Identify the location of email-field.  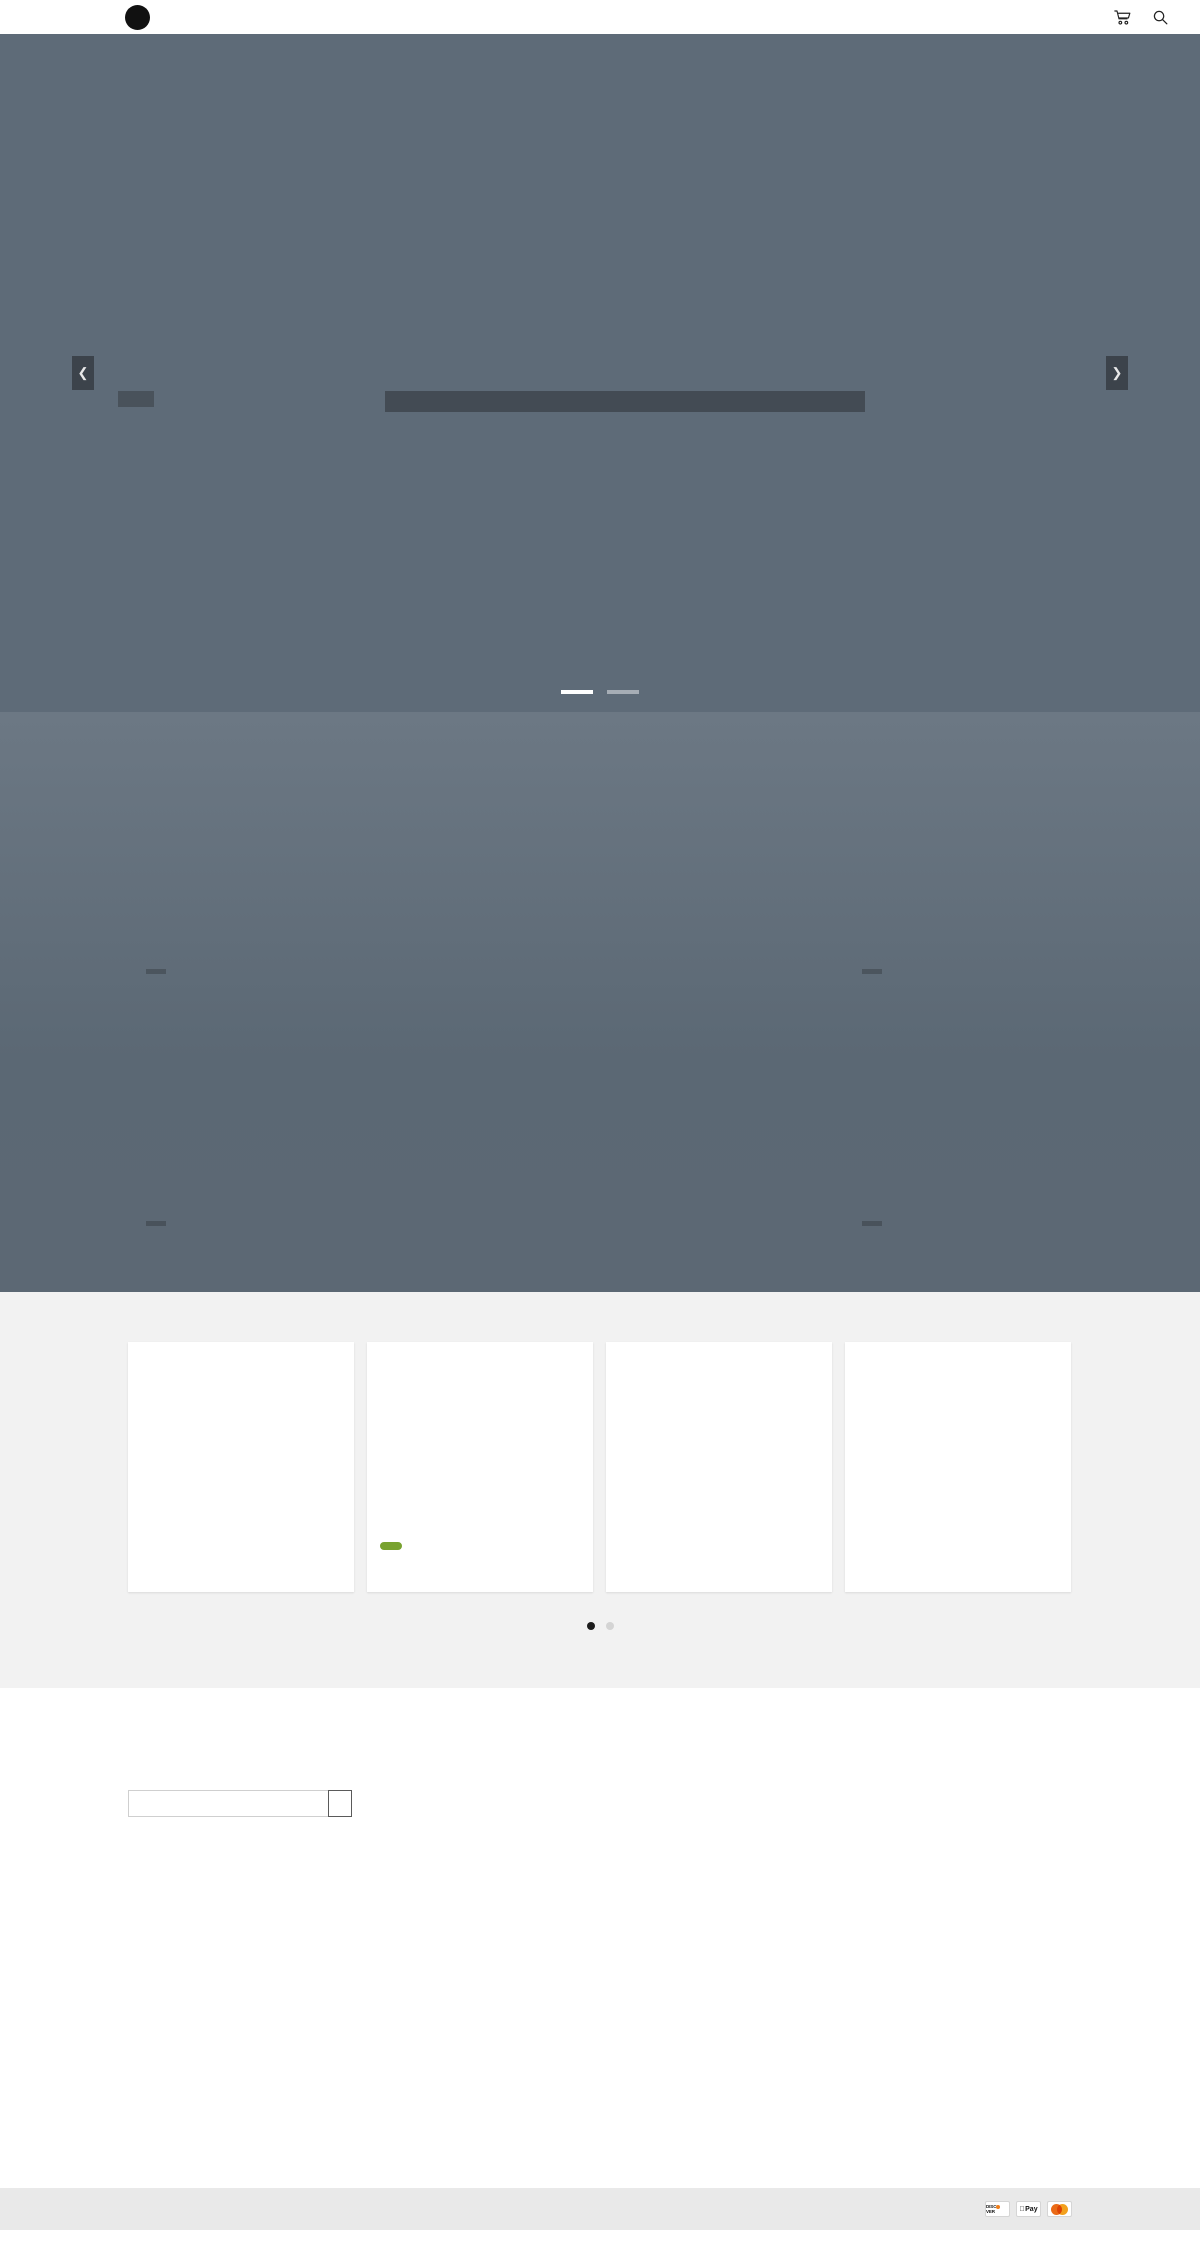
(228, 1803).